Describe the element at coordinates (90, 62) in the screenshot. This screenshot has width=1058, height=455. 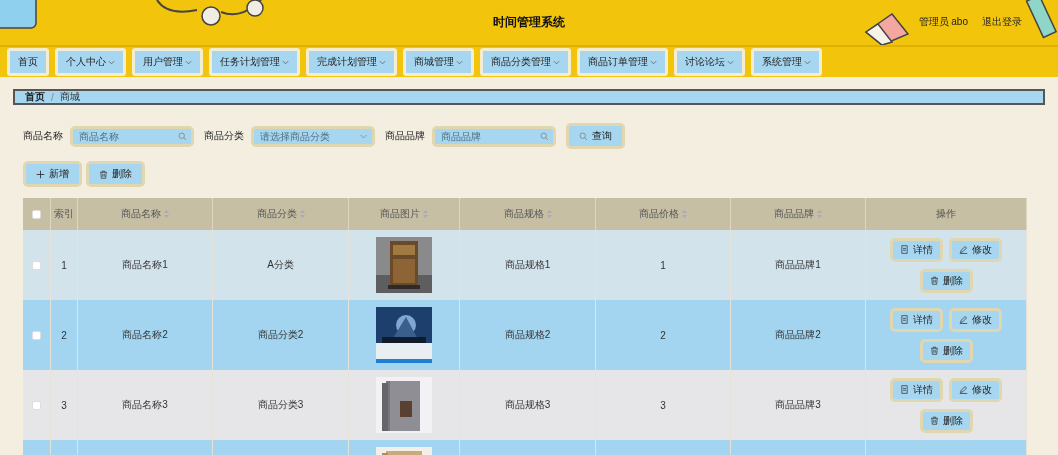
I see `nav-menu-item: 个人中心` at that location.